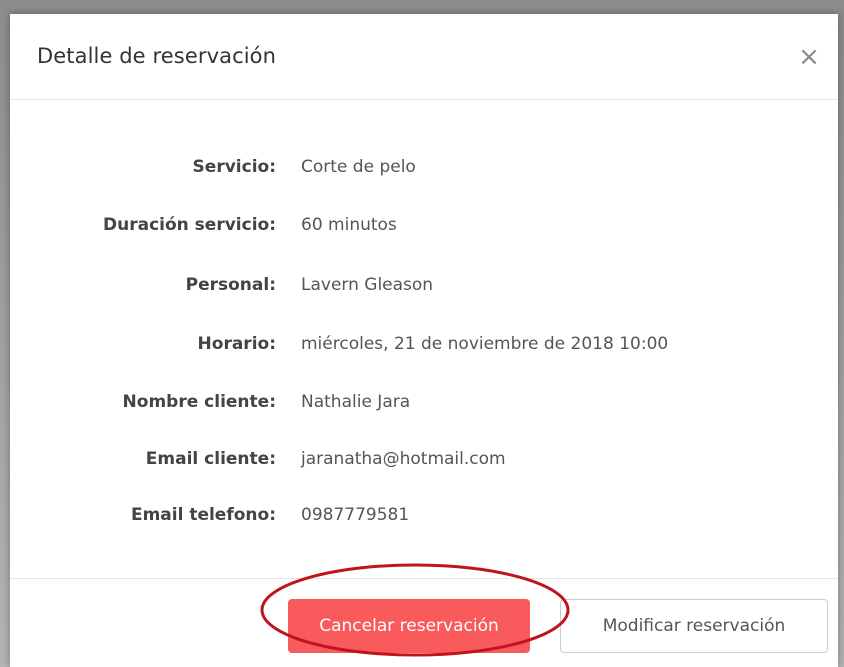 This screenshot has height=667, width=844. Describe the element at coordinates (189, 225) in the screenshot. I see `detail-label: Duración servicio:` at that location.